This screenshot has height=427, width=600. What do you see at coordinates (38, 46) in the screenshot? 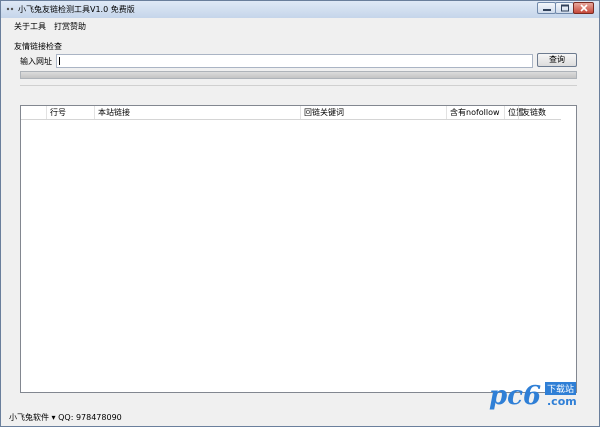
I see `group-label: 友情链接检查` at bounding box center [38, 46].